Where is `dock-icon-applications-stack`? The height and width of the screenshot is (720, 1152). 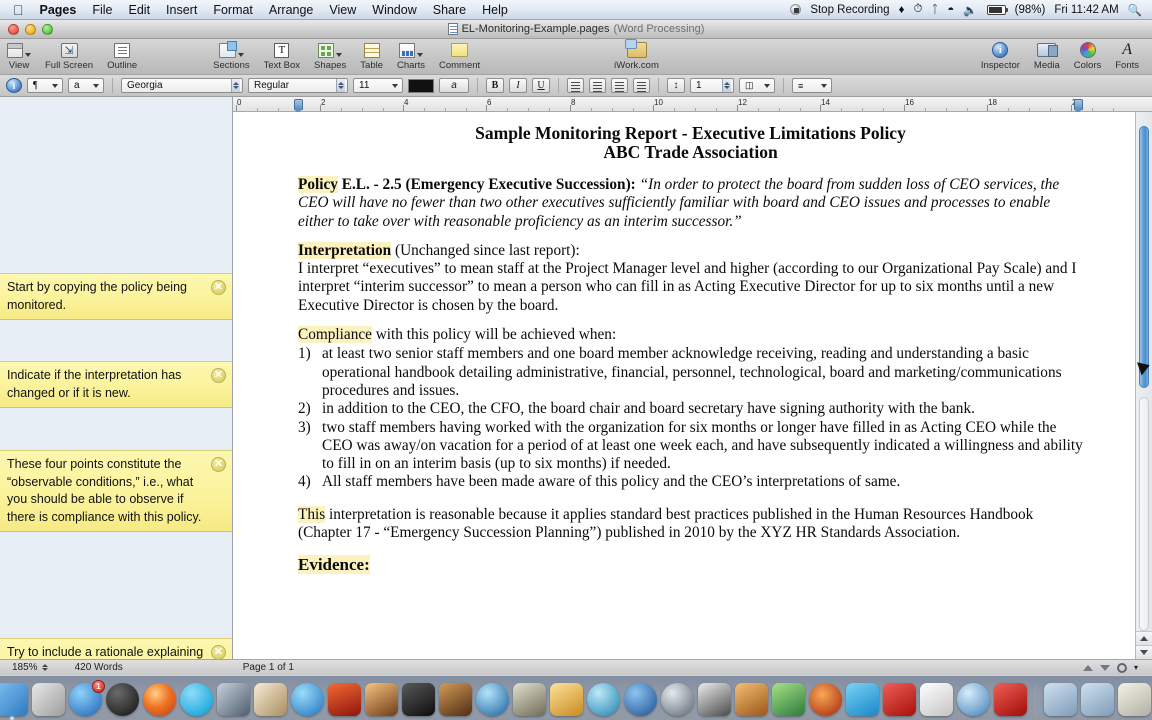 dock-icon-applications-stack is located at coordinates (1060, 699).